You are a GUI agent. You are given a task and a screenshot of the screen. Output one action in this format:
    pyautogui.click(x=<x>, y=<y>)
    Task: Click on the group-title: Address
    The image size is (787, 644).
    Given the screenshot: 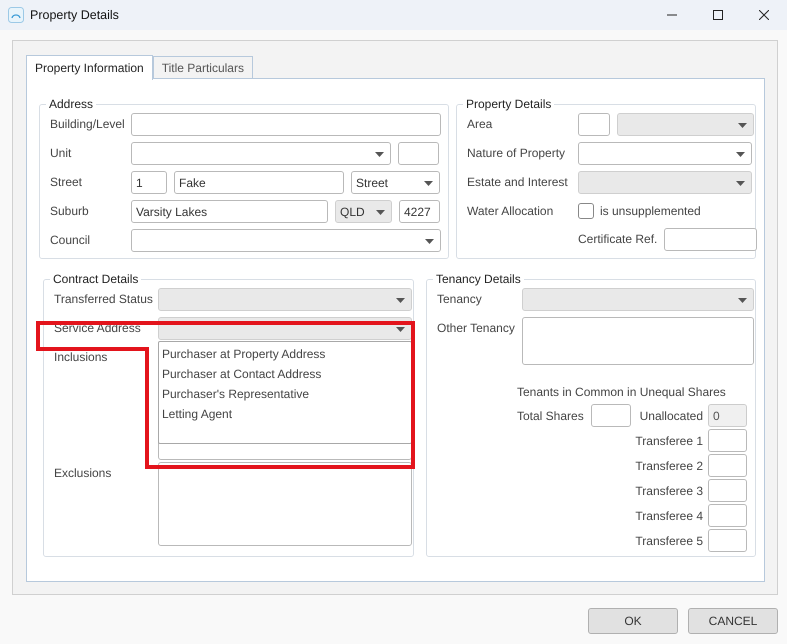 What is the action you would take?
    pyautogui.click(x=71, y=104)
    